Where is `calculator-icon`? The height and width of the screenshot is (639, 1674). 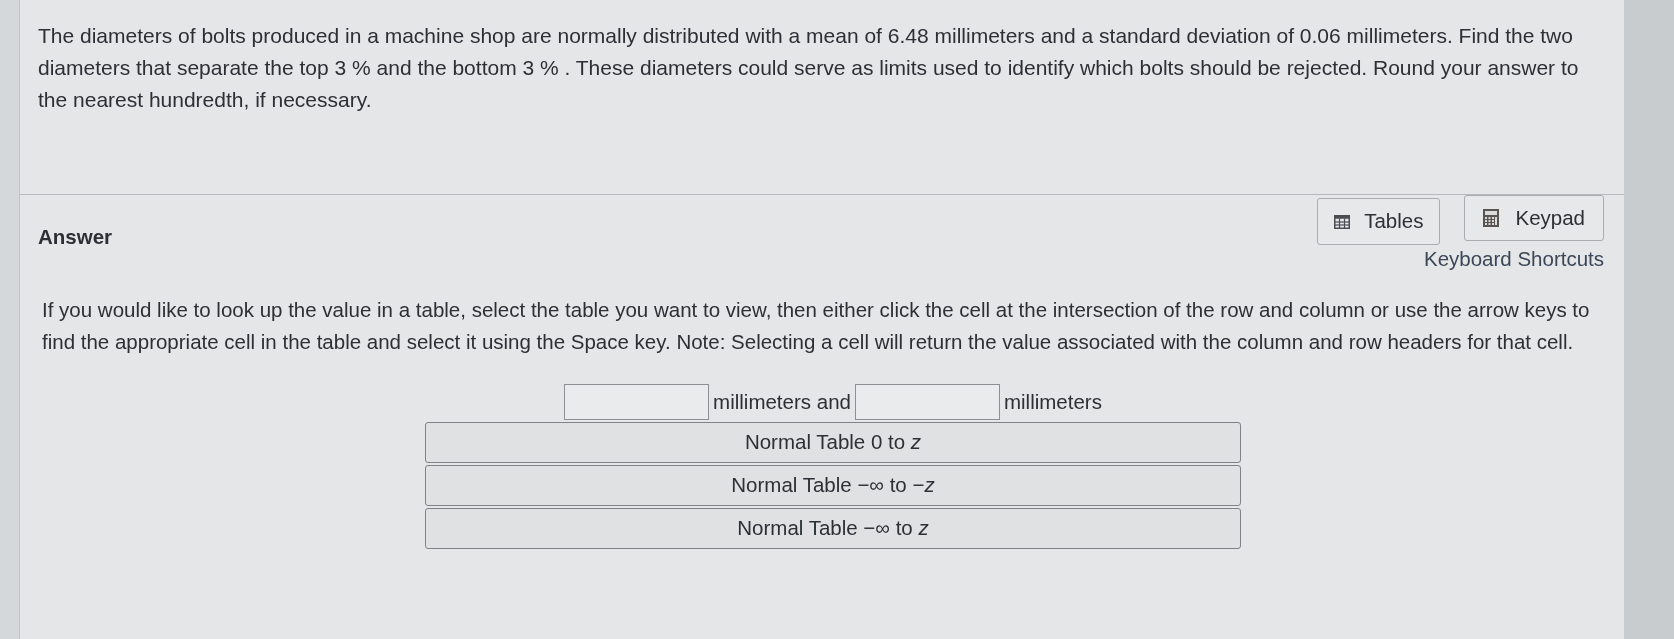
calculator-icon is located at coordinates (1491, 218).